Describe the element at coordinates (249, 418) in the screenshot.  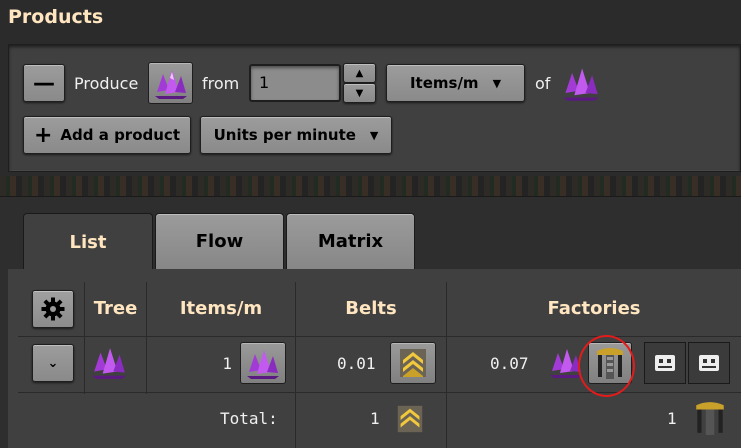
I see `total-label: Total:` at that location.